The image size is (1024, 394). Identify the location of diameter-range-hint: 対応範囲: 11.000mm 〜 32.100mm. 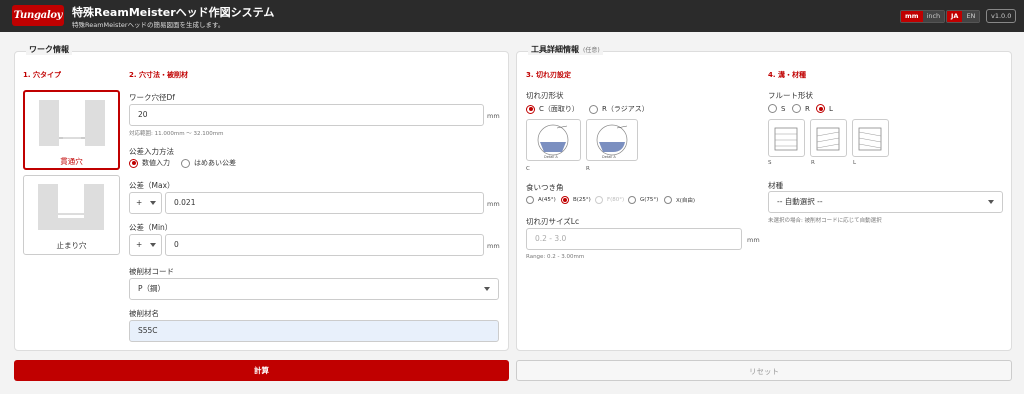
(176, 134).